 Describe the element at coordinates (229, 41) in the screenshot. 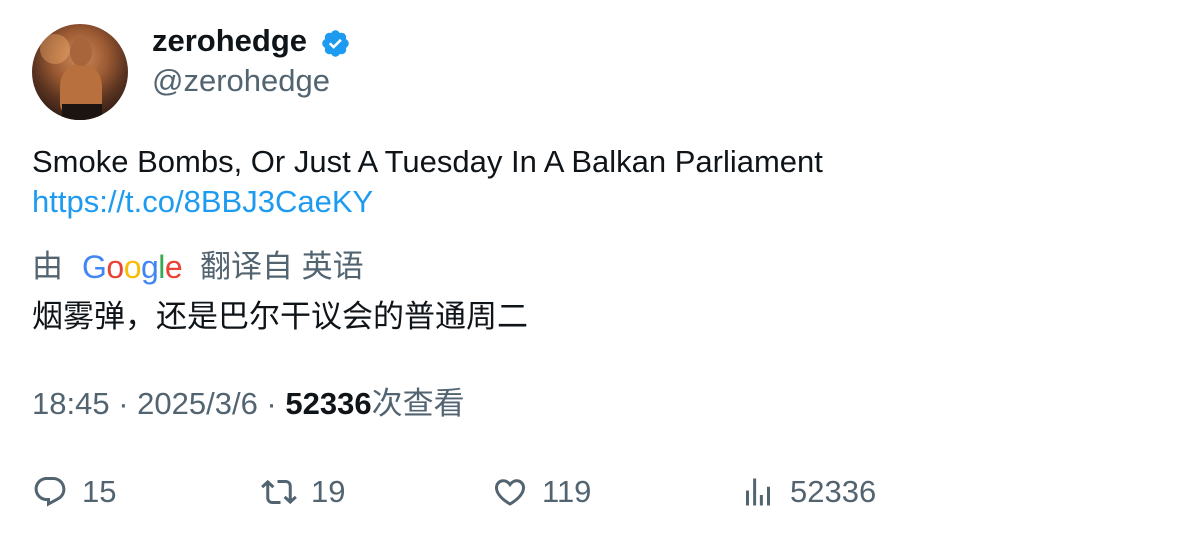

I see `author-display-name: zerohedge` at that location.